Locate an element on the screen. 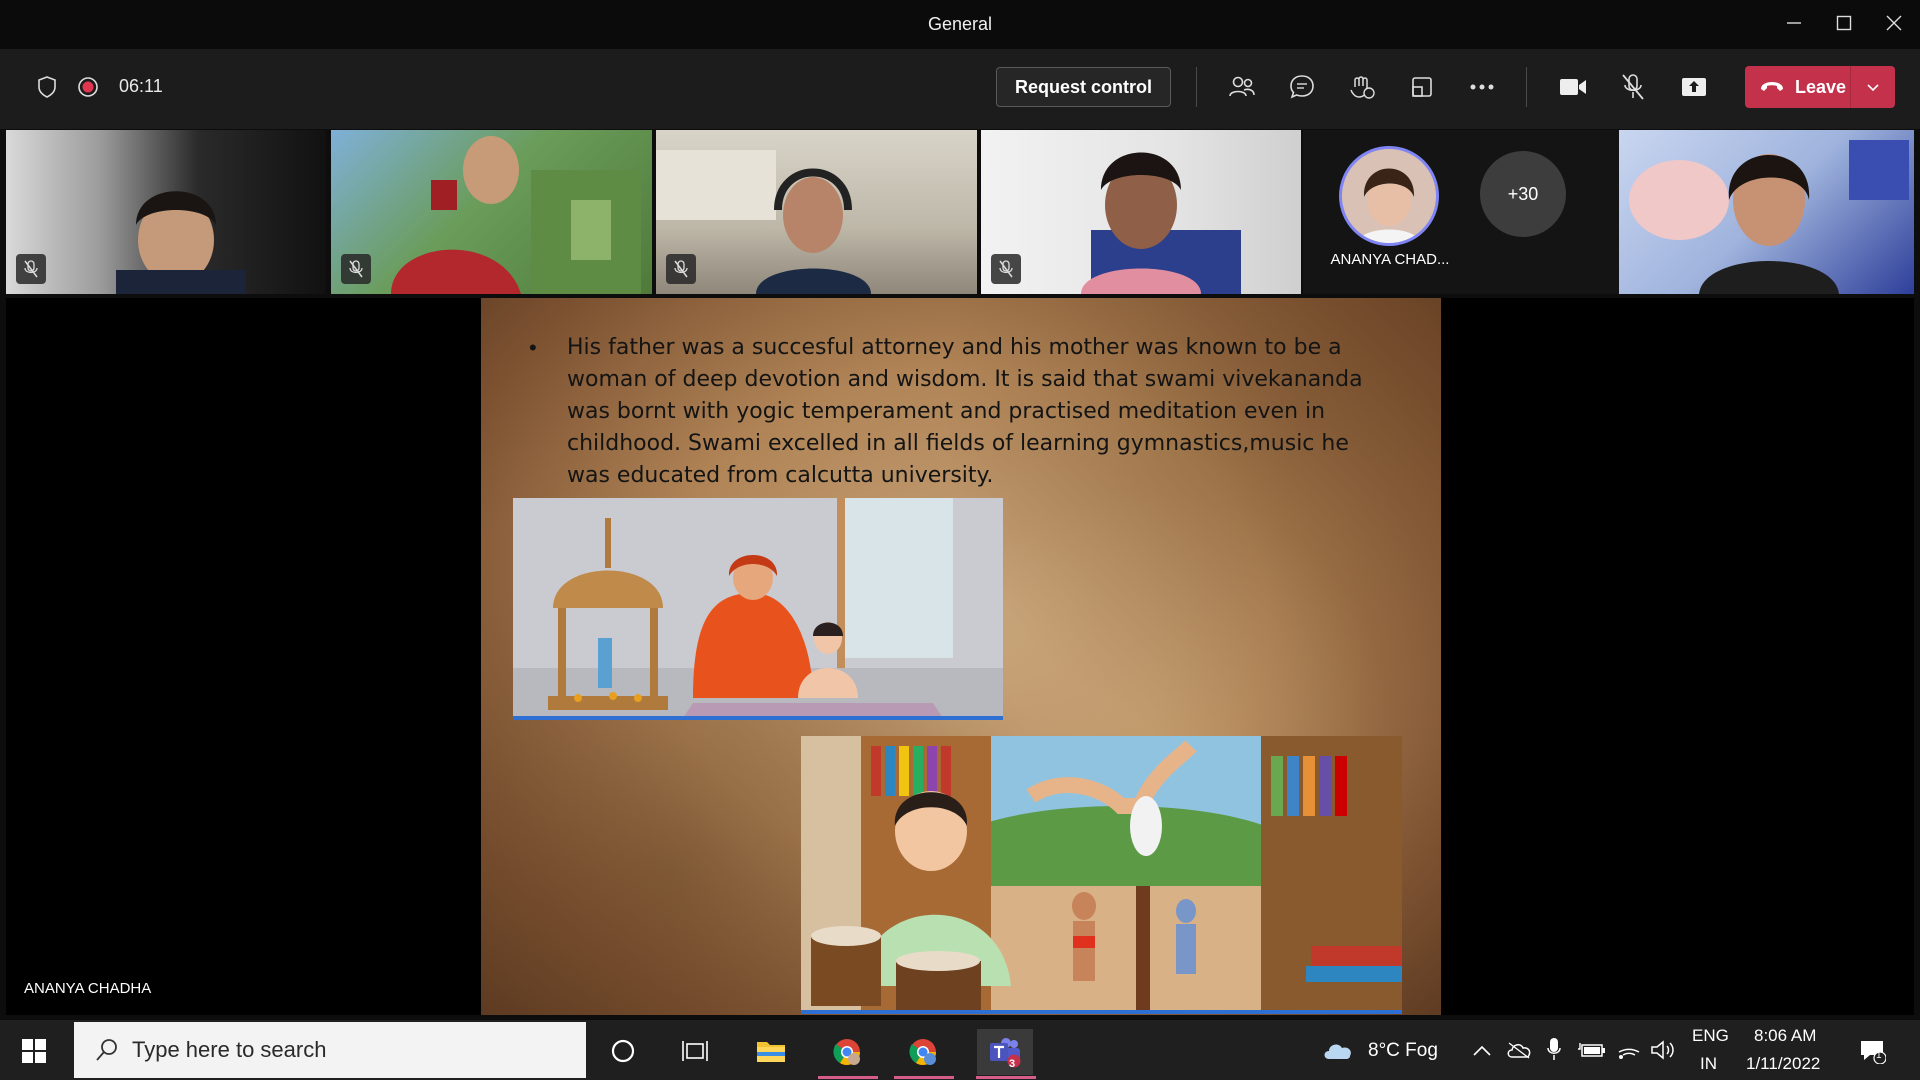 The width and height of the screenshot is (1920, 1080). teams-taskbar-button: 3 is located at coordinates (1005, 1052).